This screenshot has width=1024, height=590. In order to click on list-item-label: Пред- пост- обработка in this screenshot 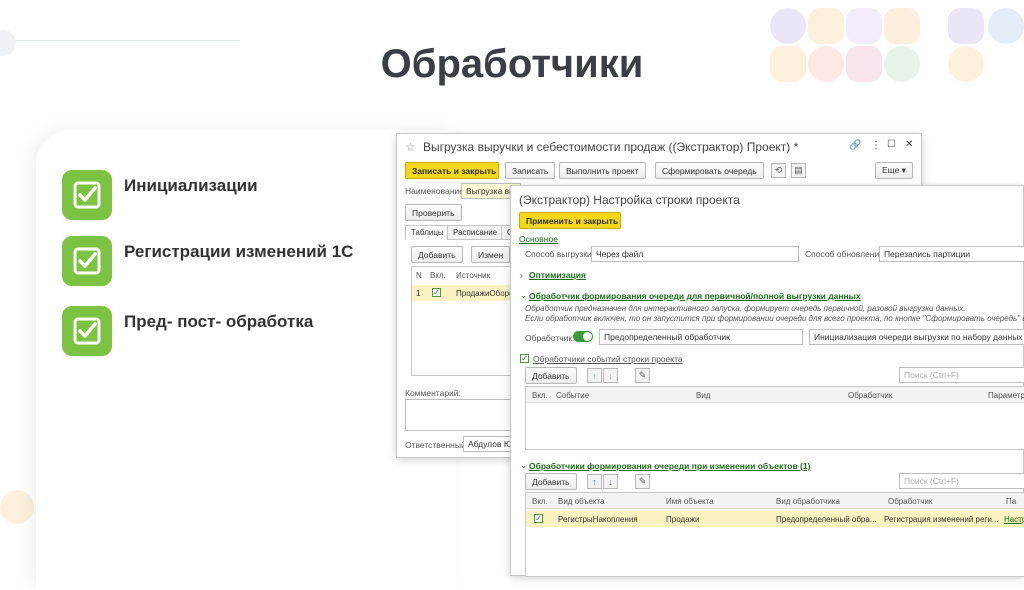, I will do `click(219, 321)`.